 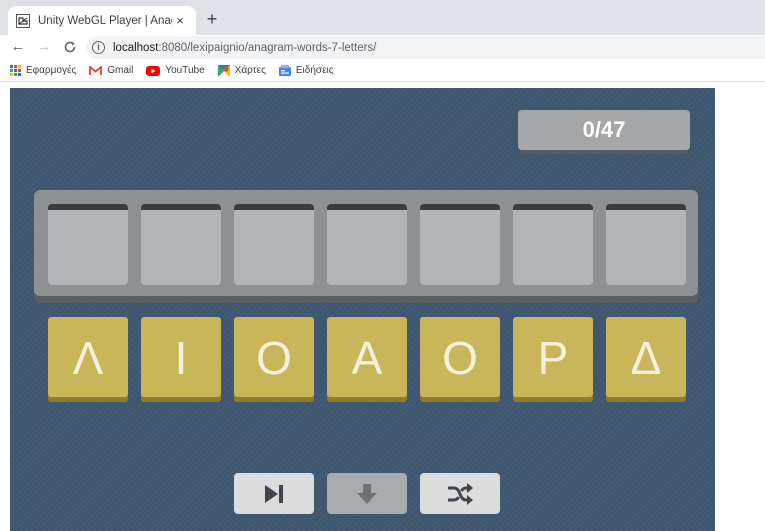 I want to click on skip-button, so click(x=274, y=493).